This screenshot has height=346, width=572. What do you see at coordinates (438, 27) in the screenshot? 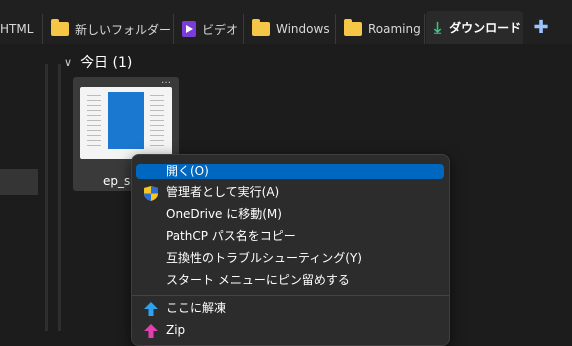
I see `download-icon: ⤓` at bounding box center [438, 27].